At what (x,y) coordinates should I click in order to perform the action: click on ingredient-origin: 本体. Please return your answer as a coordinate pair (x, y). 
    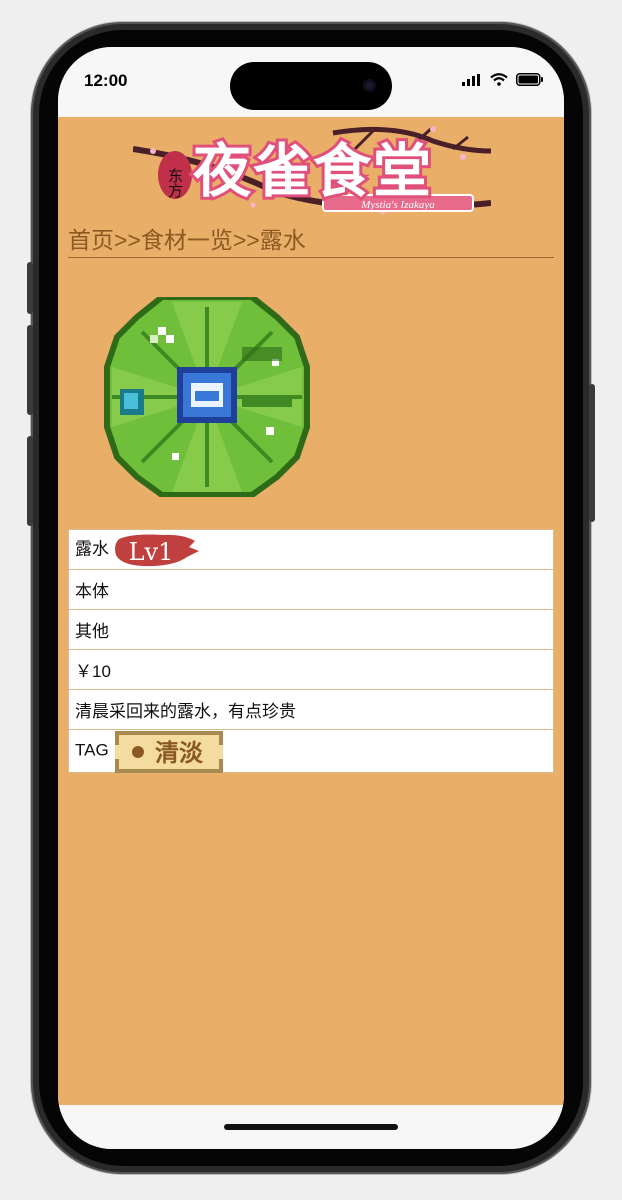
    Looking at the image, I should click on (311, 589).